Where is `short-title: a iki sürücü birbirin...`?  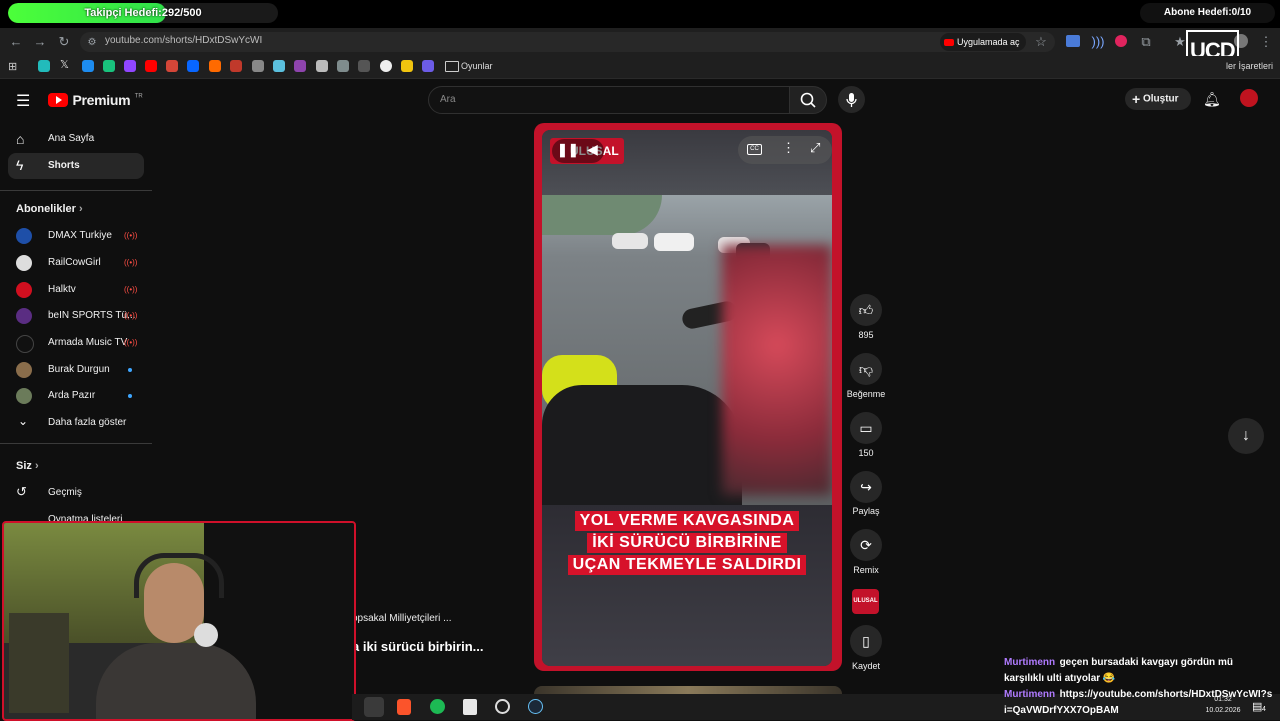
short-title: a iki sürücü birbirin... is located at coordinates (417, 646).